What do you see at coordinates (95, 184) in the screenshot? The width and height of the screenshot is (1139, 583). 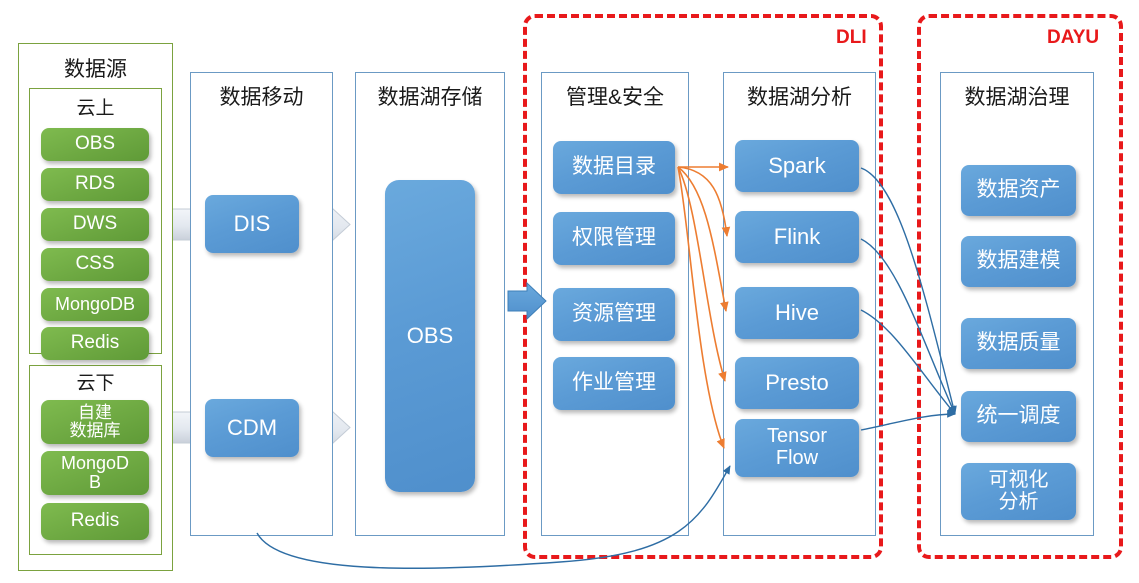 I see `node-rds: RDS` at bounding box center [95, 184].